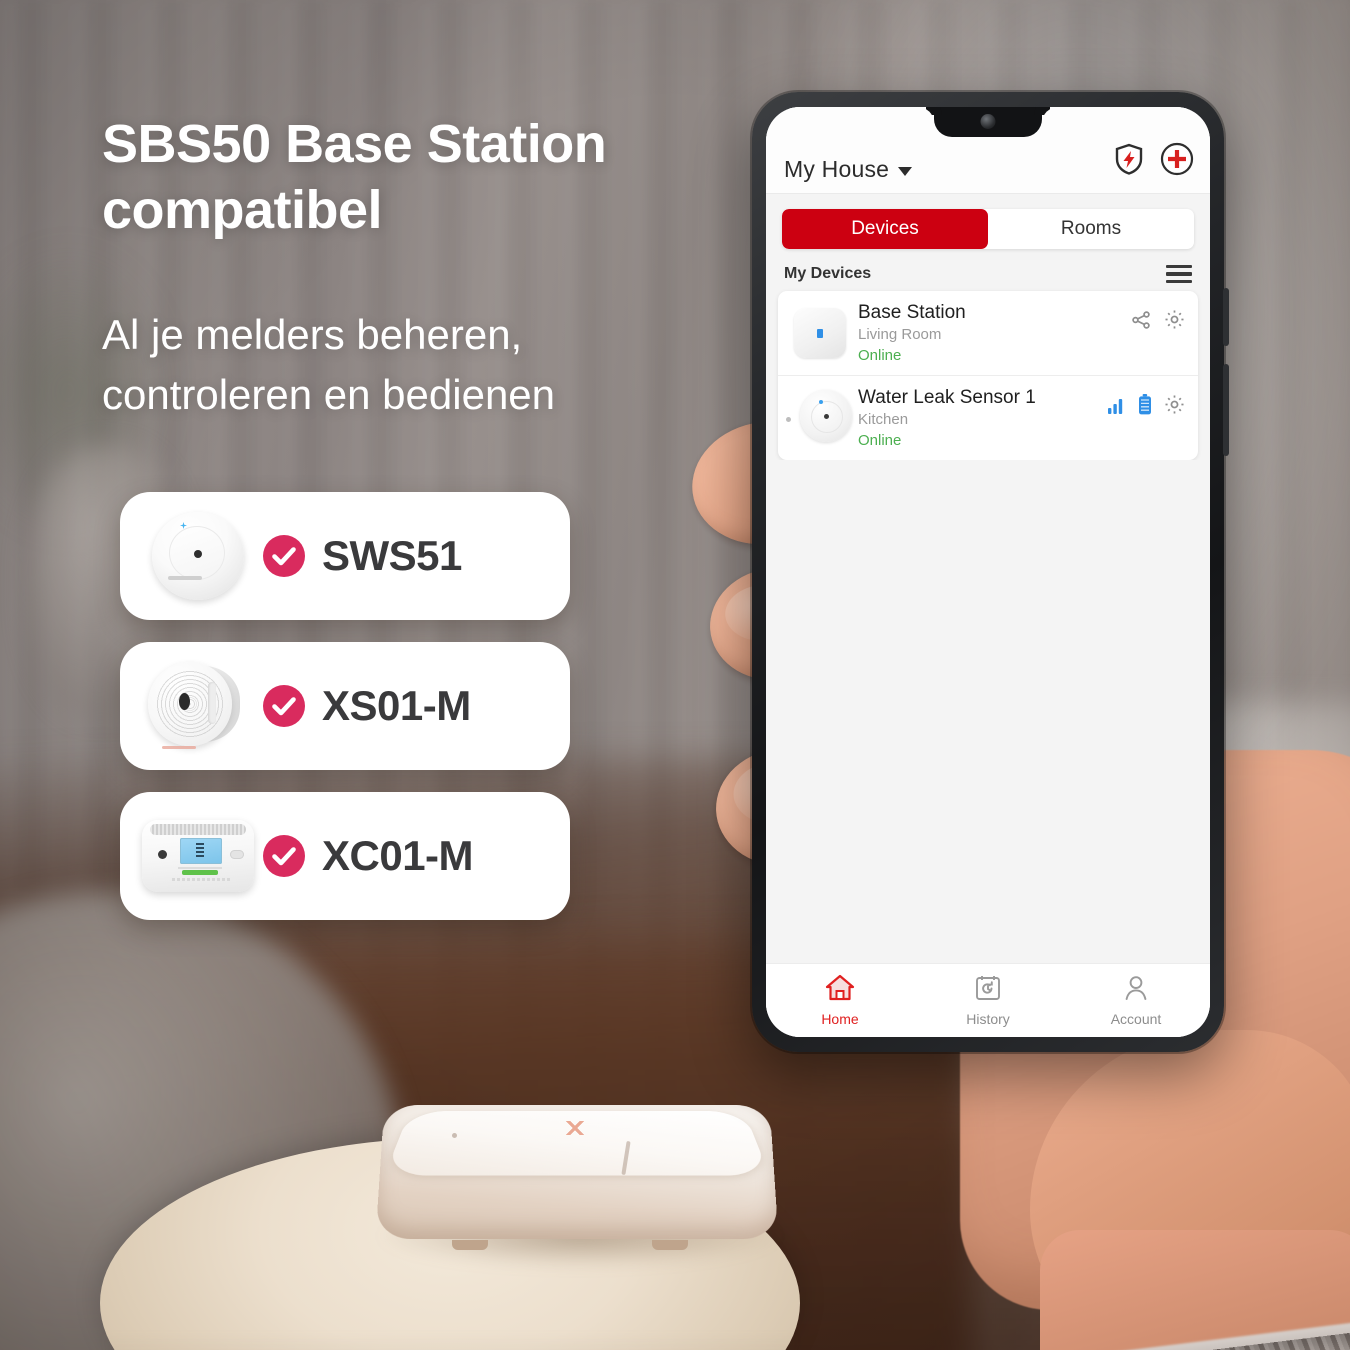  What do you see at coordinates (988, 1019) in the screenshot?
I see `nav-label: History` at bounding box center [988, 1019].